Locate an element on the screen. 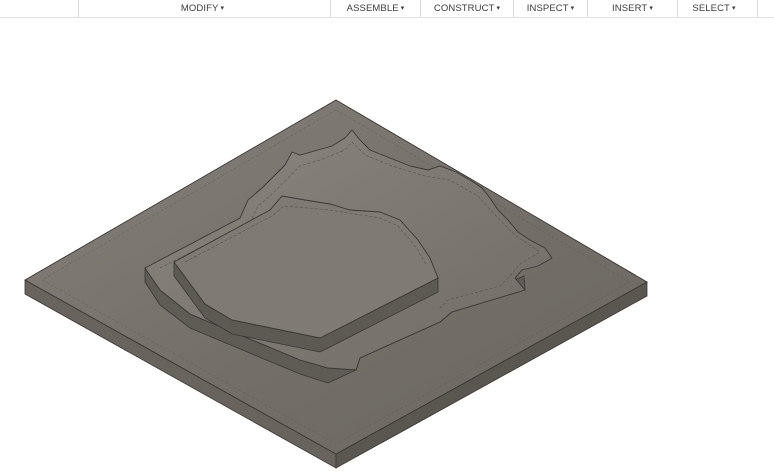  modify-menu-label: MODIFY is located at coordinates (199, 8).